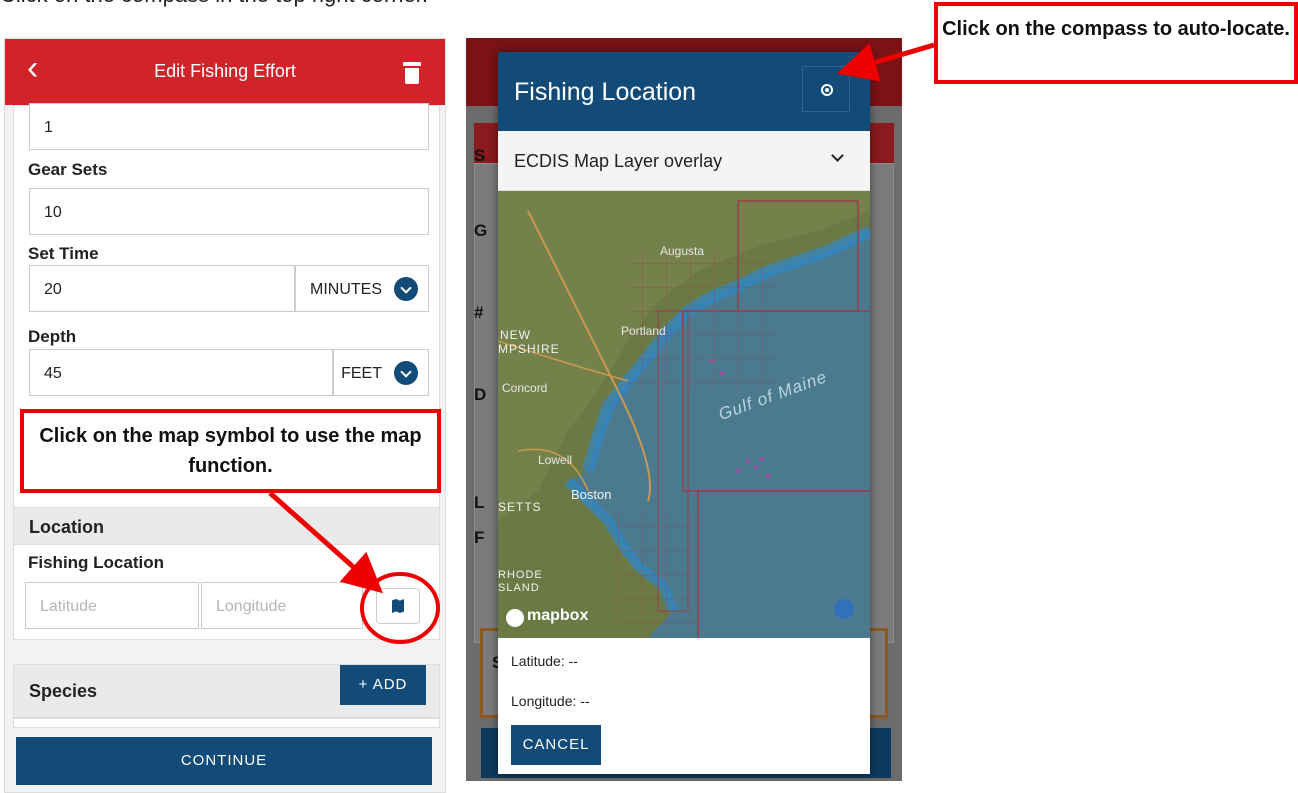  Describe the element at coordinates (400, 608) in the screenshot. I see `map-button-highlight` at that location.